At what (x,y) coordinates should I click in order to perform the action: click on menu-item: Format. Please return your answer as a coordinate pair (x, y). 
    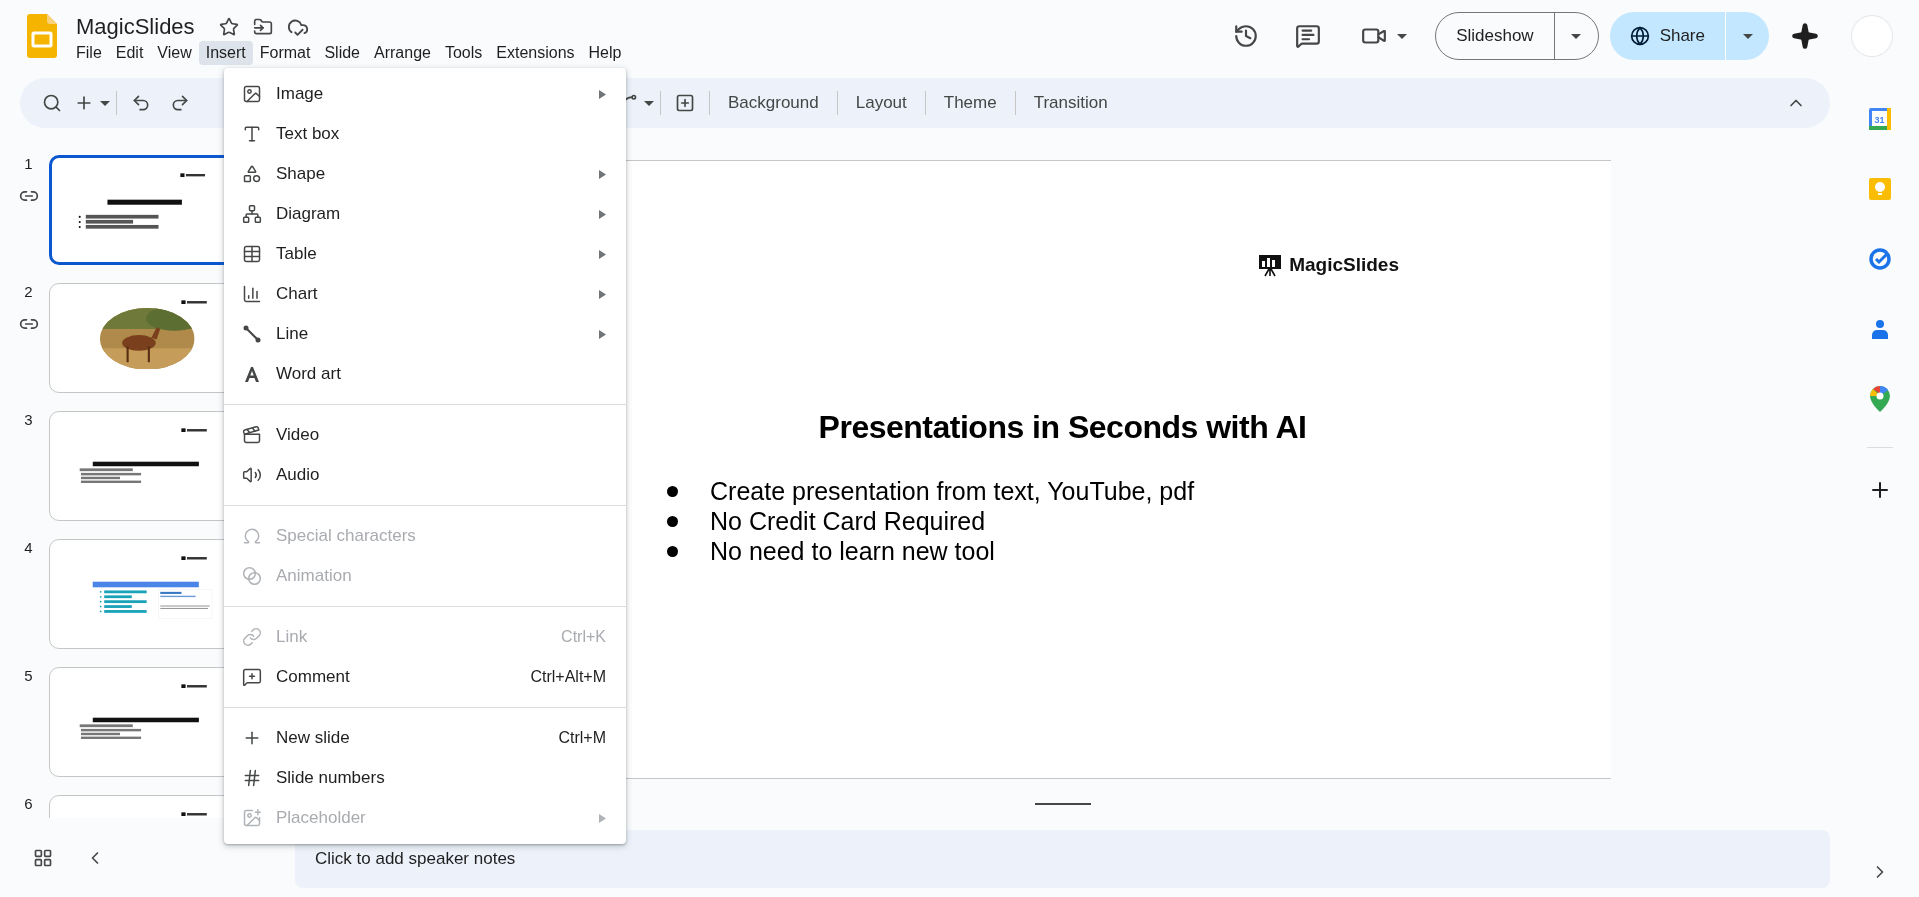
    Looking at the image, I should click on (285, 52).